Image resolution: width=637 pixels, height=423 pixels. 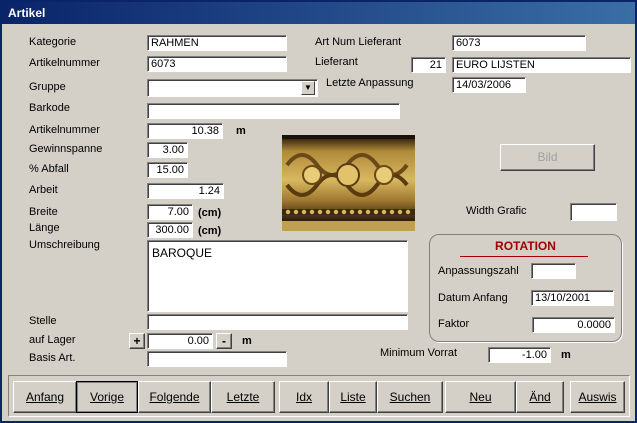 I want to click on minimum-vorrat-unit: m, so click(x=566, y=355).